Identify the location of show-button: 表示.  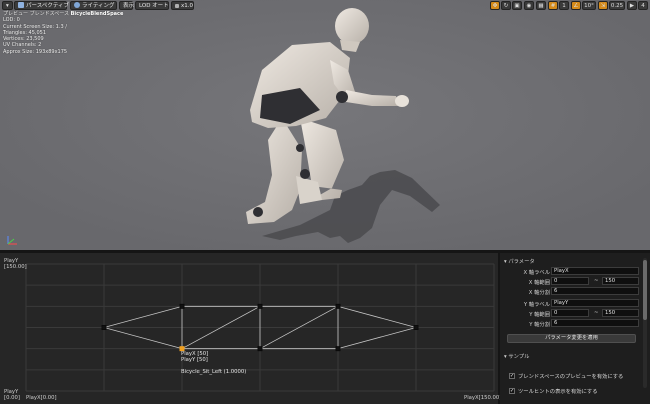
(126, 5).